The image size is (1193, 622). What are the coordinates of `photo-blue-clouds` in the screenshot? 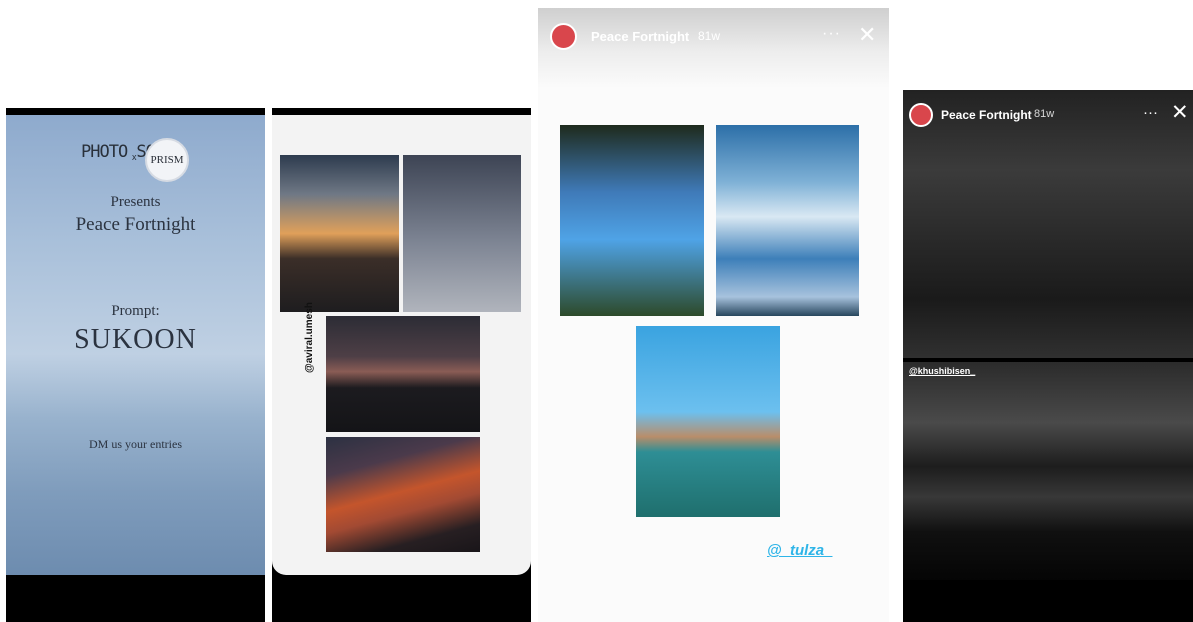 It's located at (787, 220).